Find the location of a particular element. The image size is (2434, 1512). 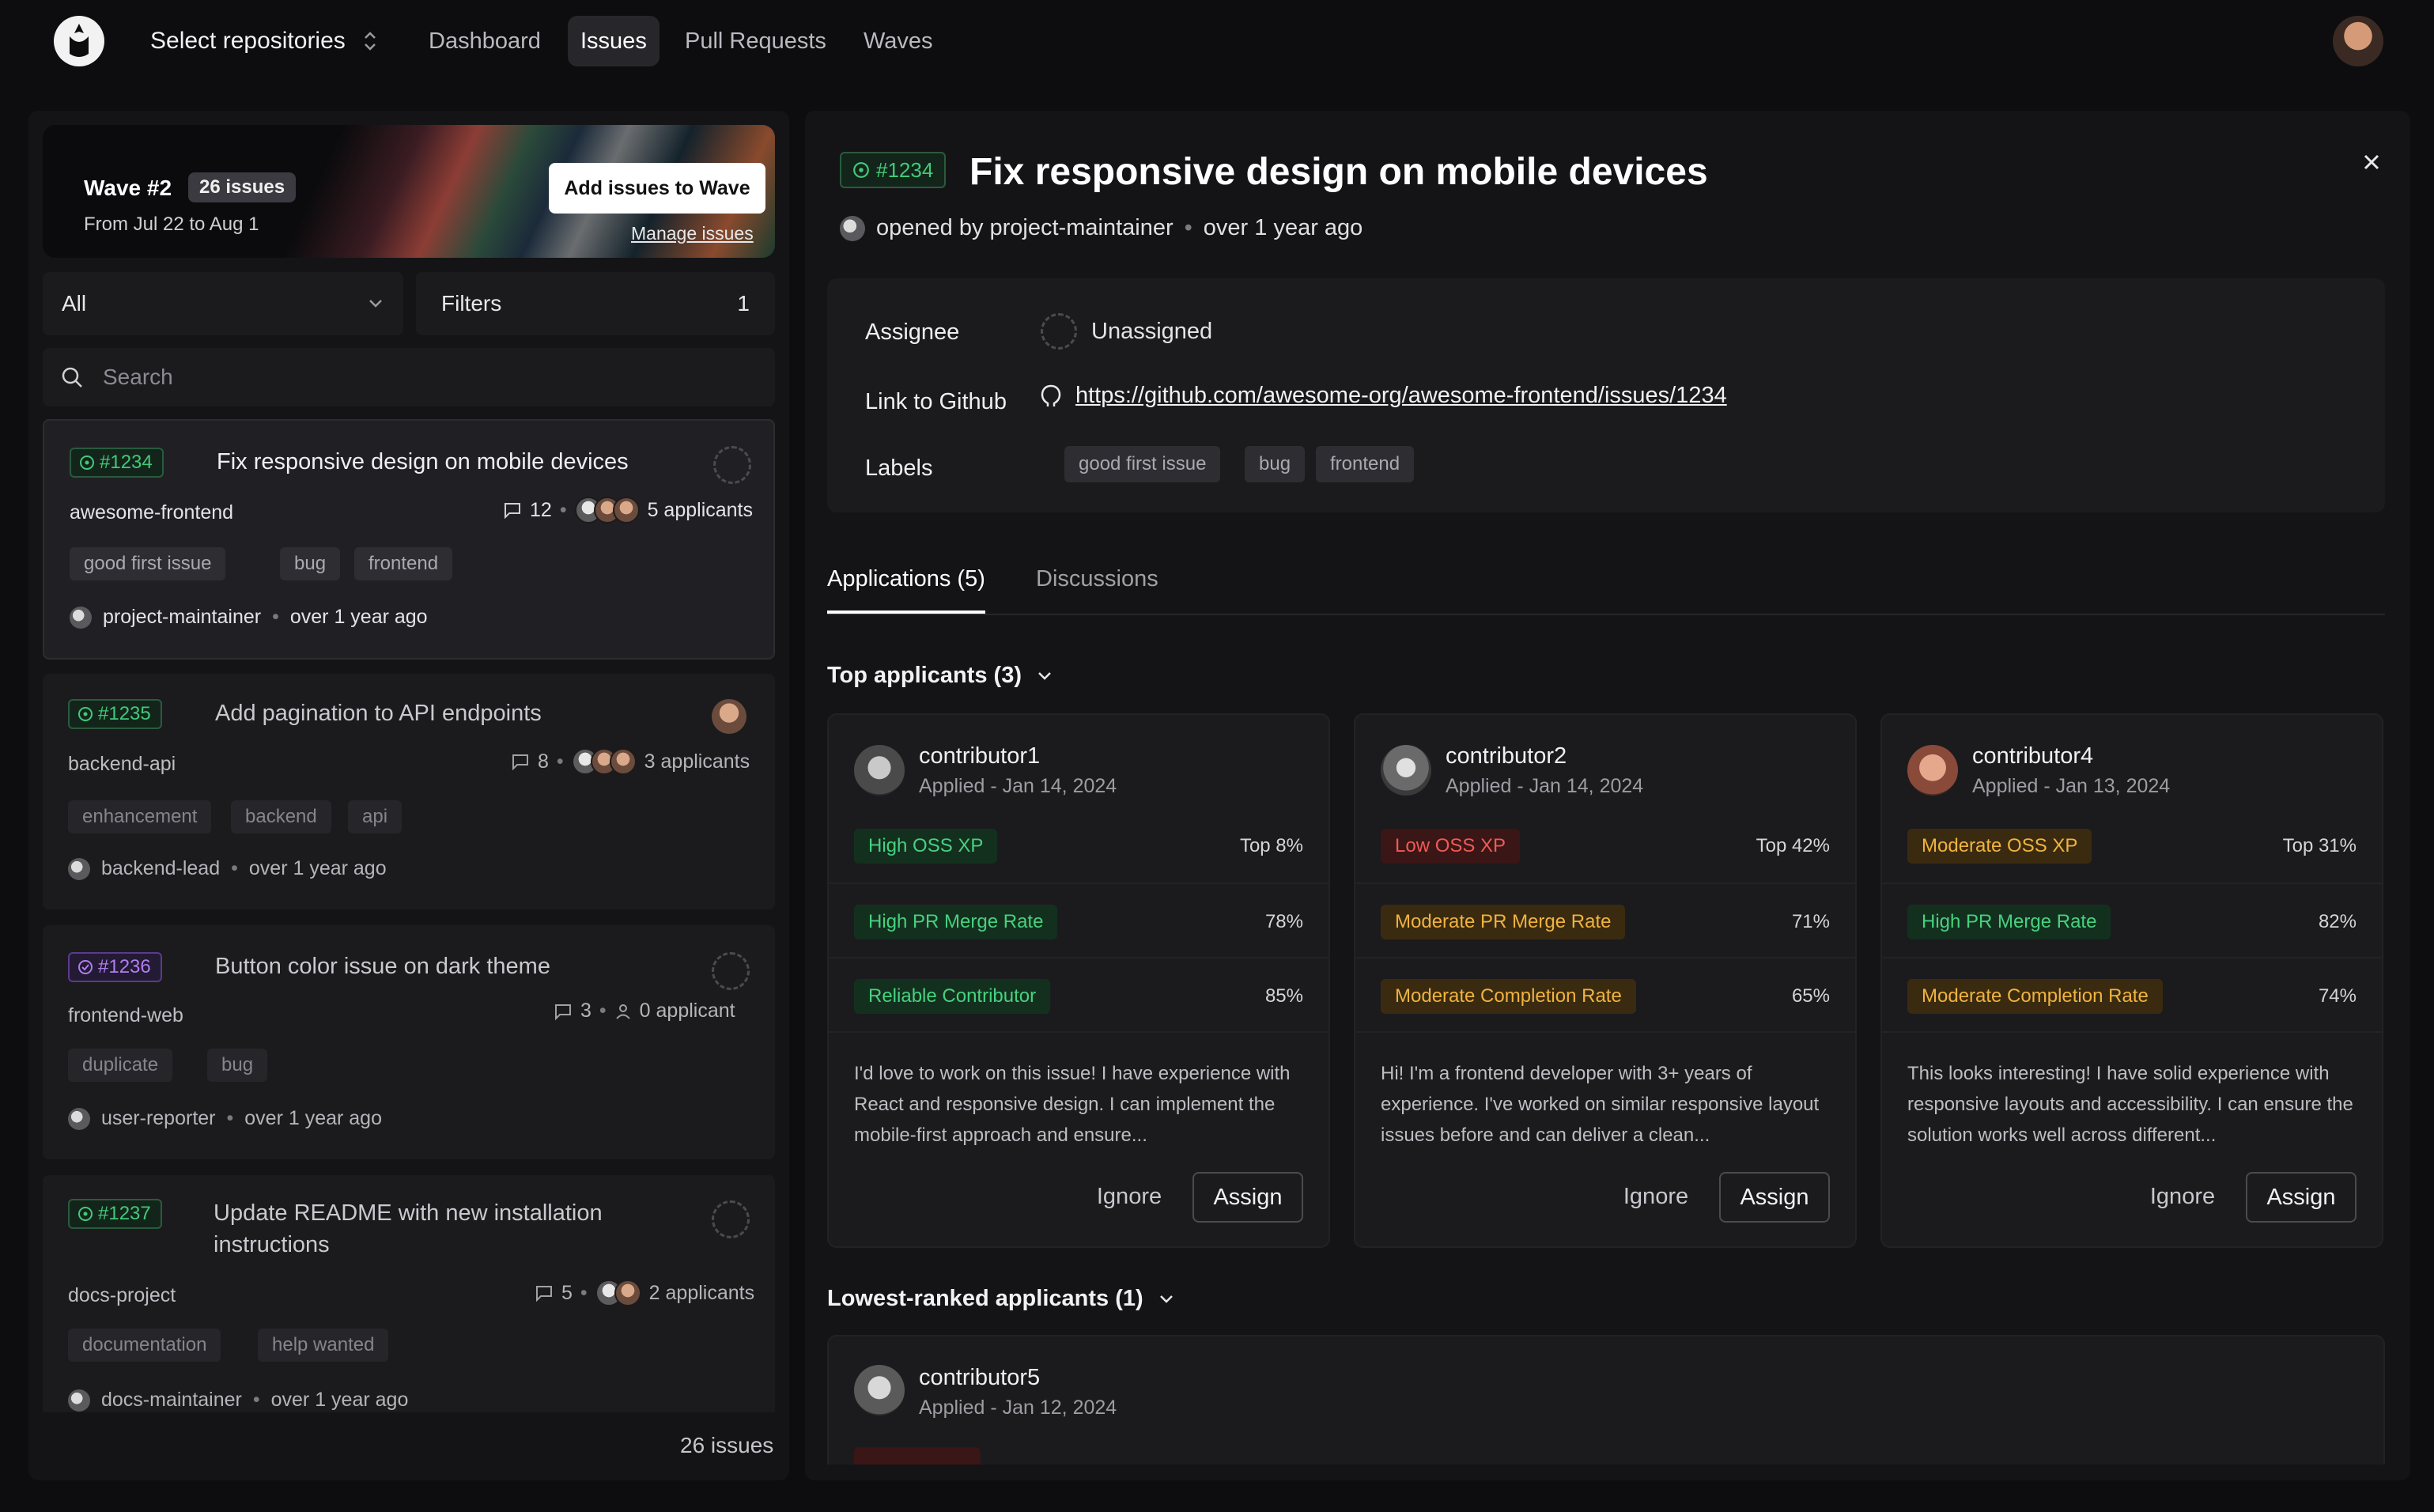

comment-count: 12 is located at coordinates (541, 509).